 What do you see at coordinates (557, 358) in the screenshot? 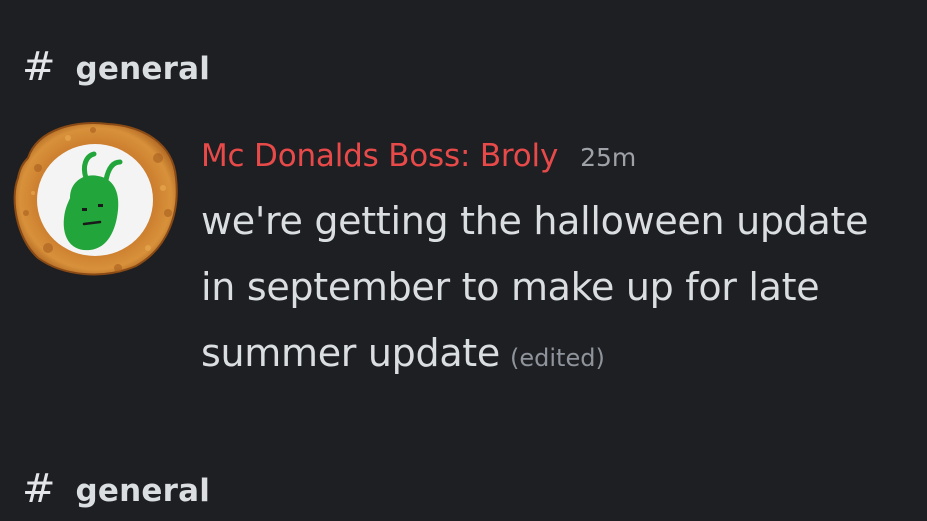
I see `edited-label: (edited)` at bounding box center [557, 358].